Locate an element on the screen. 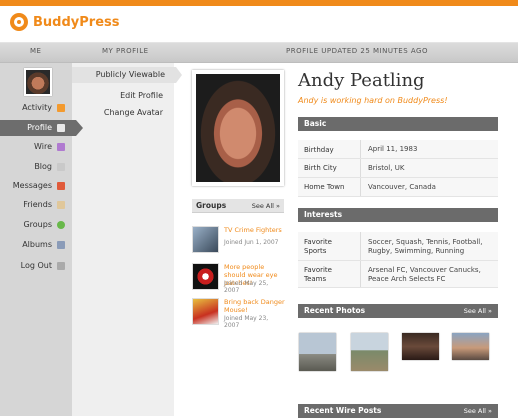 The height and width of the screenshot is (418, 518). blog-icon is located at coordinates (61, 167).